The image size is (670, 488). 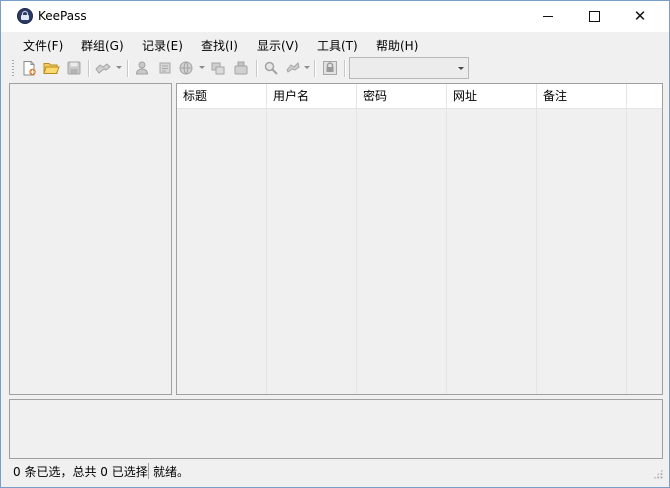 I want to click on status-bar: 0 条已选，总共 0 已选择 就绪。, so click(x=335, y=472).